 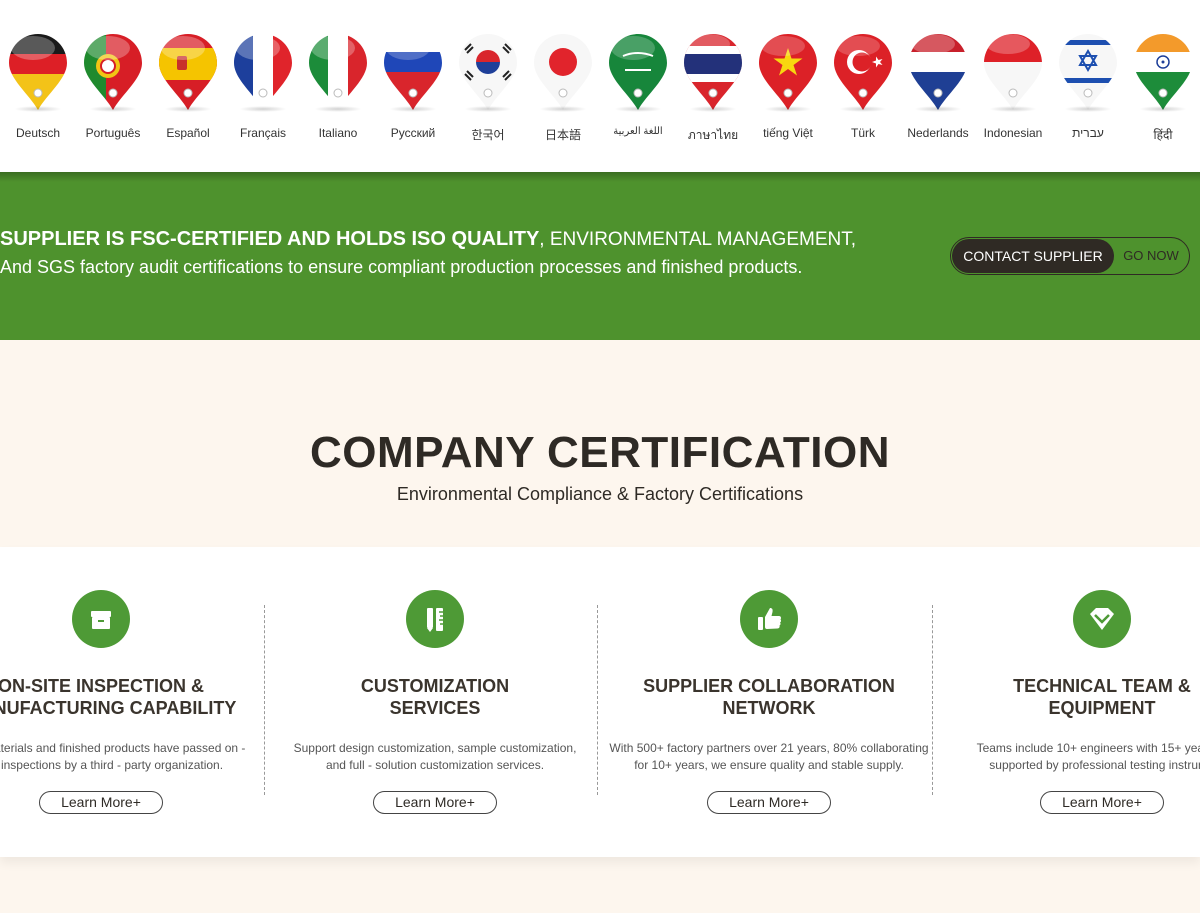 I want to click on vietnam-flag-icon, so click(x=788, y=72).